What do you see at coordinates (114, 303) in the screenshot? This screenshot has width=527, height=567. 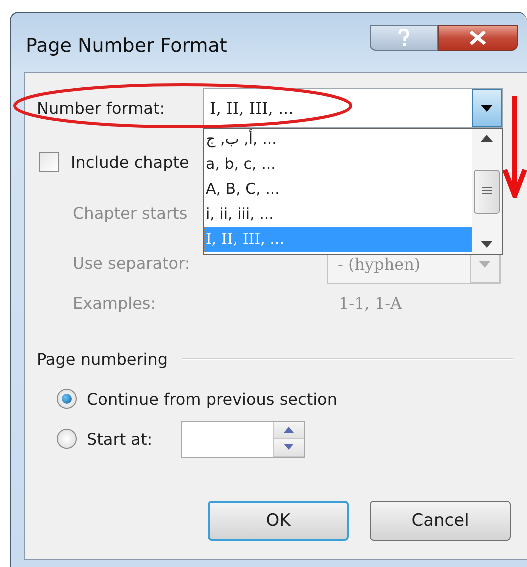 I see `examples-label: Examples:` at bounding box center [114, 303].